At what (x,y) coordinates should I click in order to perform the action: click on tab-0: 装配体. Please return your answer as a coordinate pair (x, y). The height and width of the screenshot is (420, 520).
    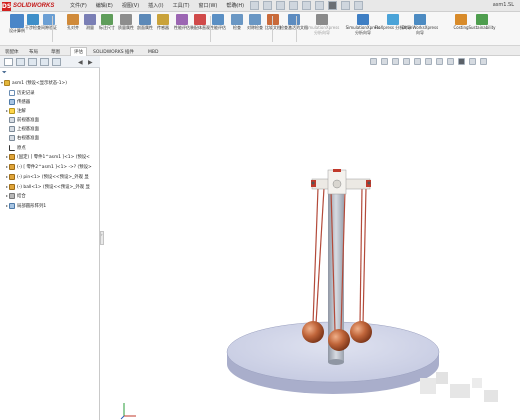
    Looking at the image, I should click on (12, 51).